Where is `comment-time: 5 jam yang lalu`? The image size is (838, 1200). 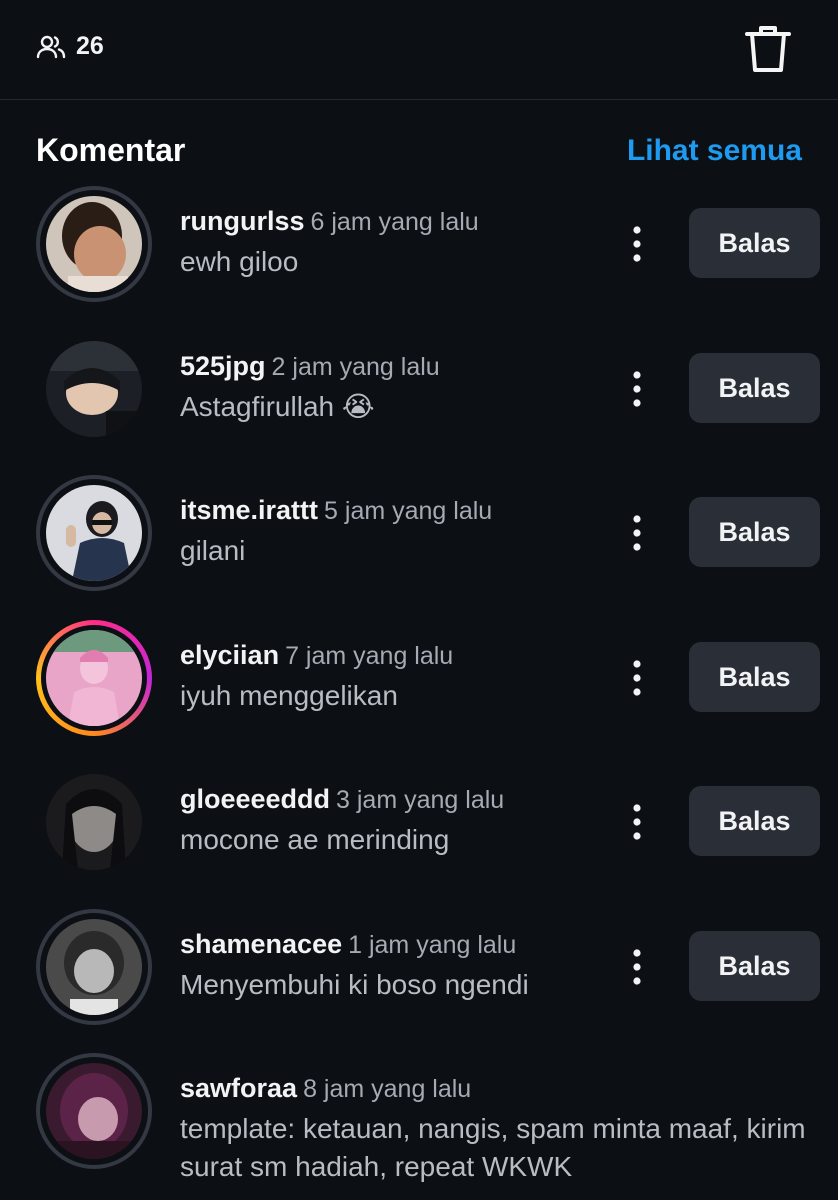
comment-time: 5 jam yang lalu is located at coordinates (408, 511).